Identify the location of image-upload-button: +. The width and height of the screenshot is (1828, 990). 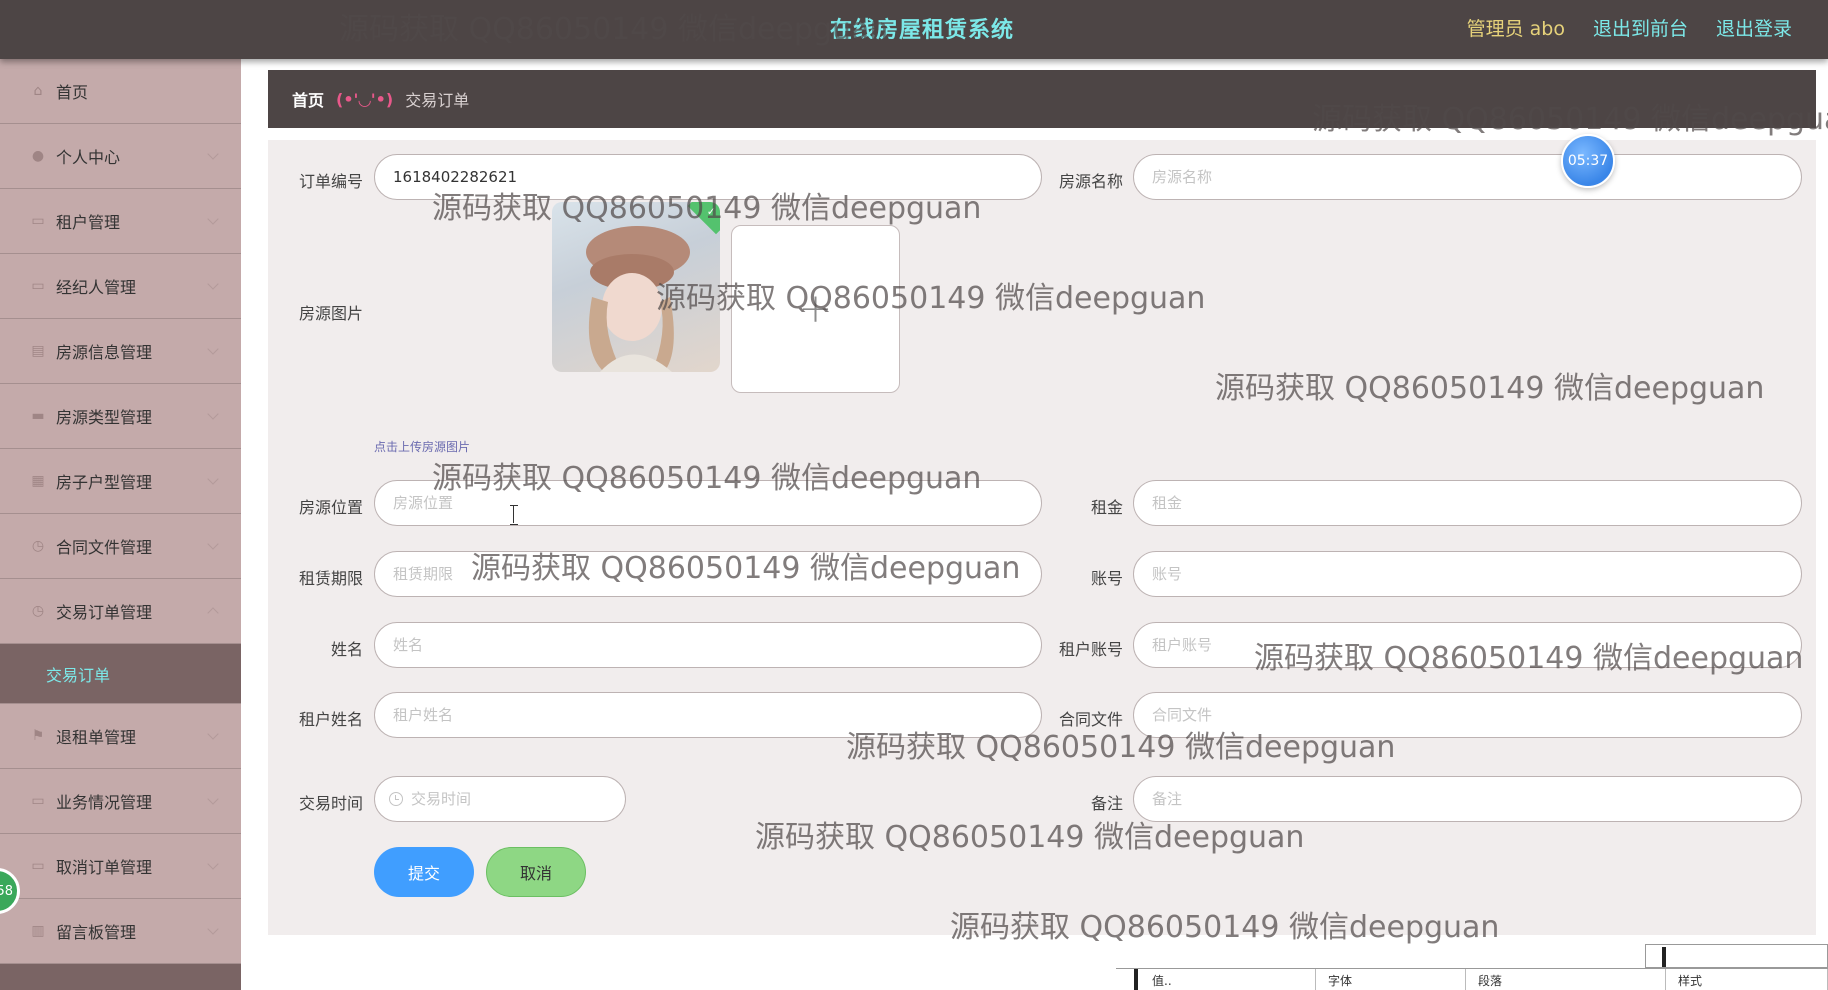
(815, 309).